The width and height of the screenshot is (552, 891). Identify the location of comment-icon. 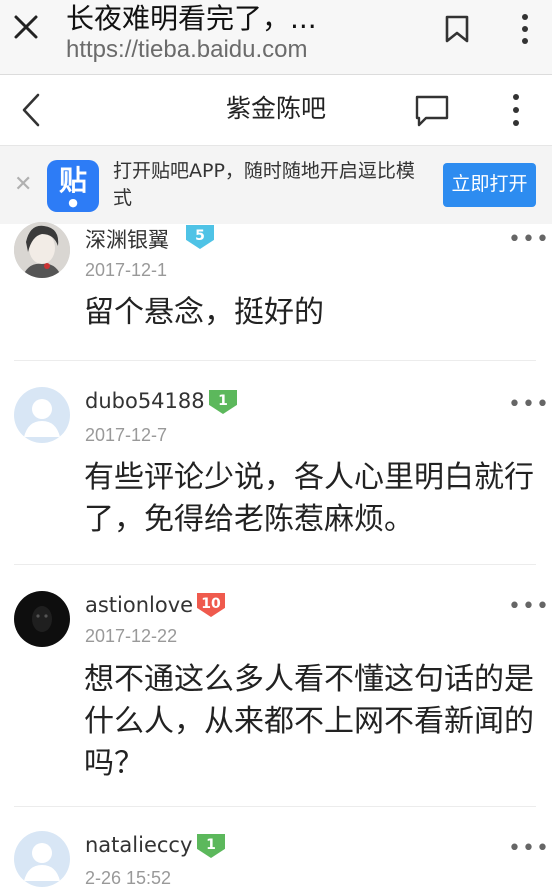
(432, 111).